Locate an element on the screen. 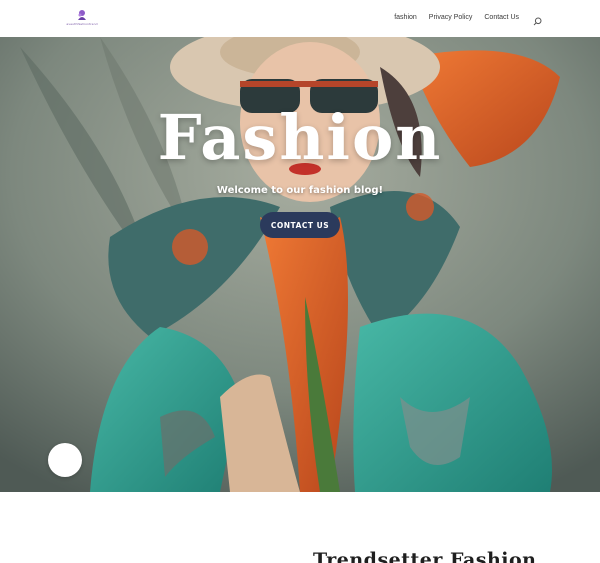 This screenshot has height=563, width=600. nav-fashion: fashion is located at coordinates (405, 17).